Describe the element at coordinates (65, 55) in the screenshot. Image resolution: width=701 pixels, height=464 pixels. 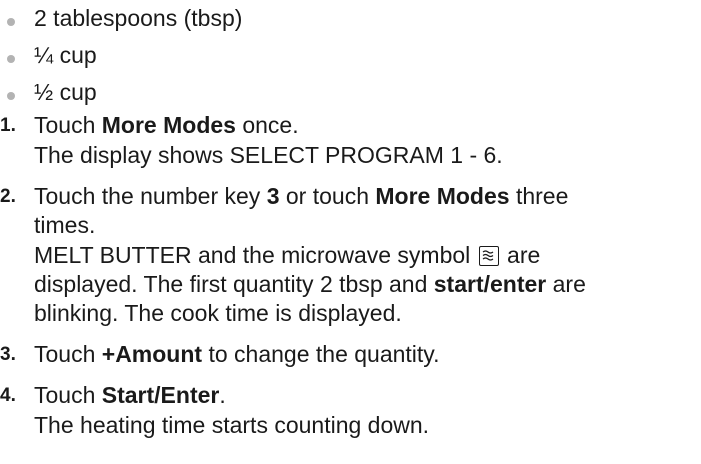
I see `bullet-text: ¼ cup` at that location.